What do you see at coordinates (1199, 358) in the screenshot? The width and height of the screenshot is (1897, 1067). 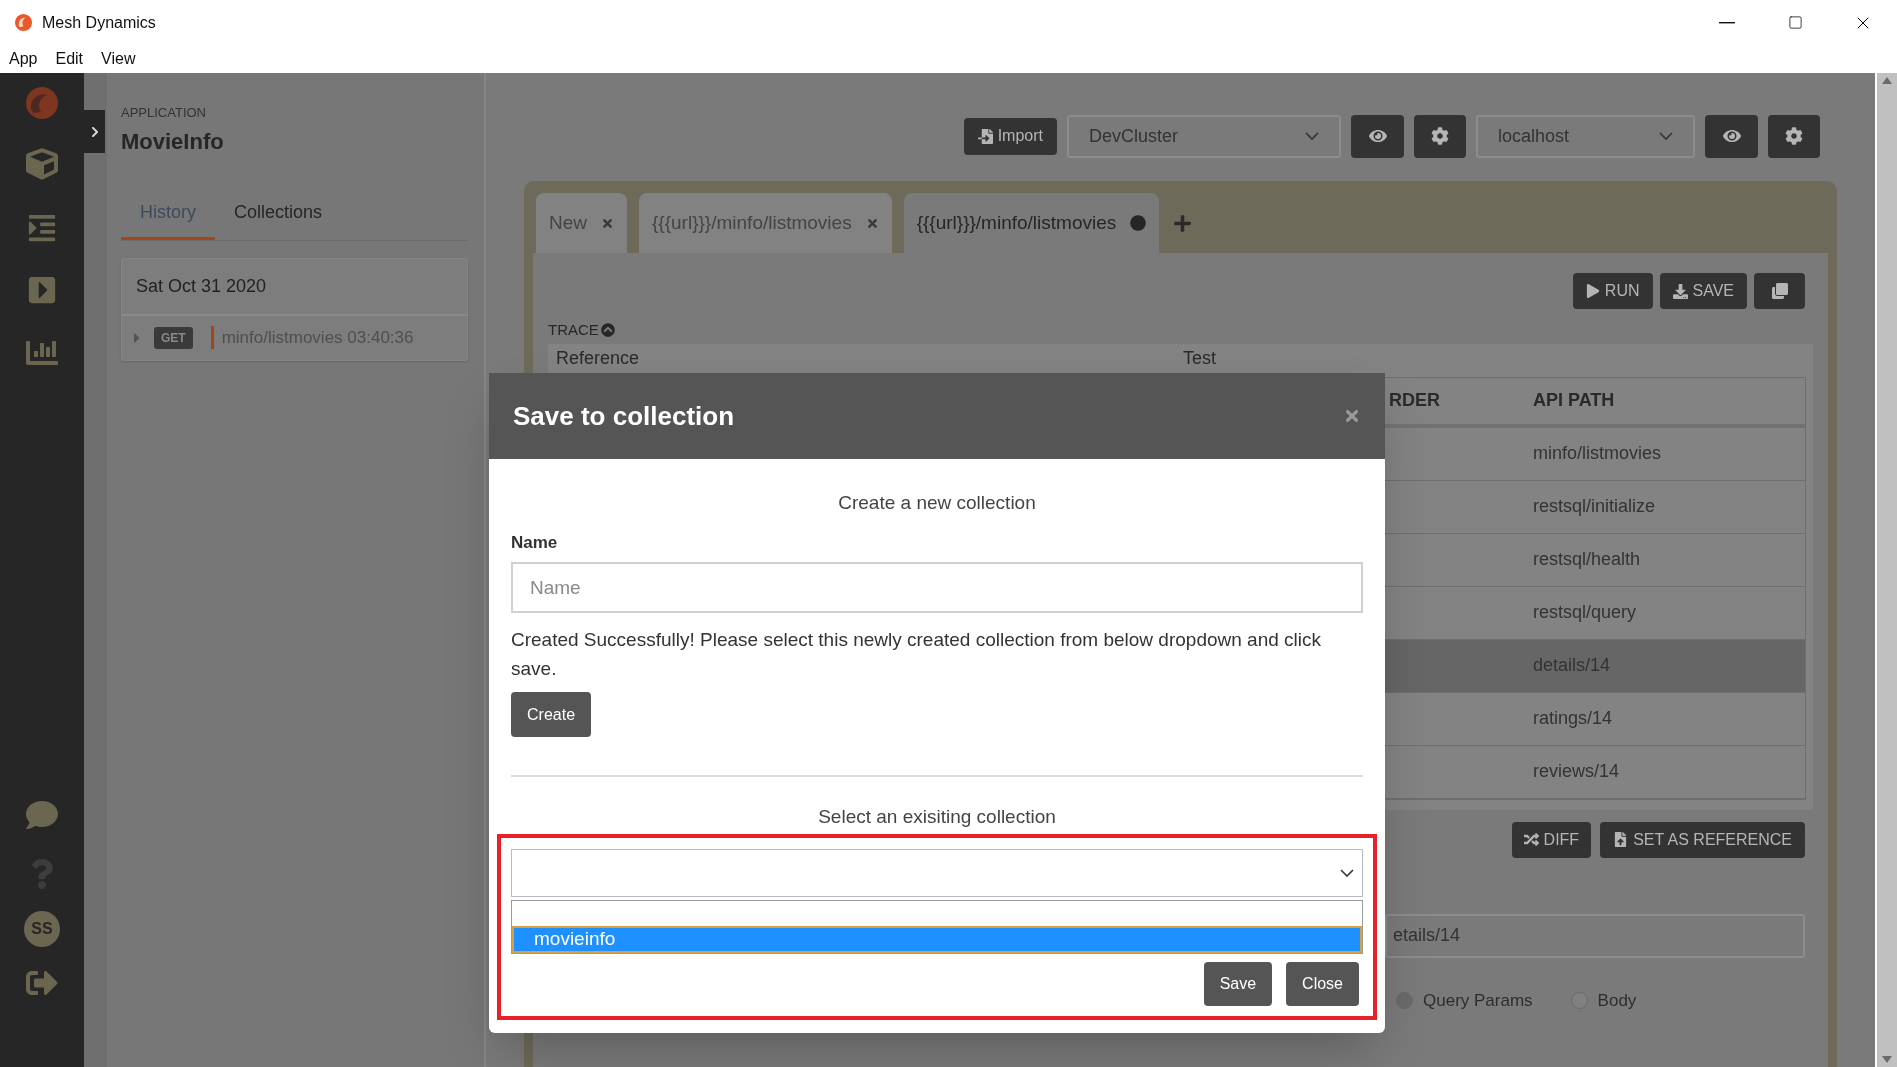 I see `column-label: Test` at bounding box center [1199, 358].